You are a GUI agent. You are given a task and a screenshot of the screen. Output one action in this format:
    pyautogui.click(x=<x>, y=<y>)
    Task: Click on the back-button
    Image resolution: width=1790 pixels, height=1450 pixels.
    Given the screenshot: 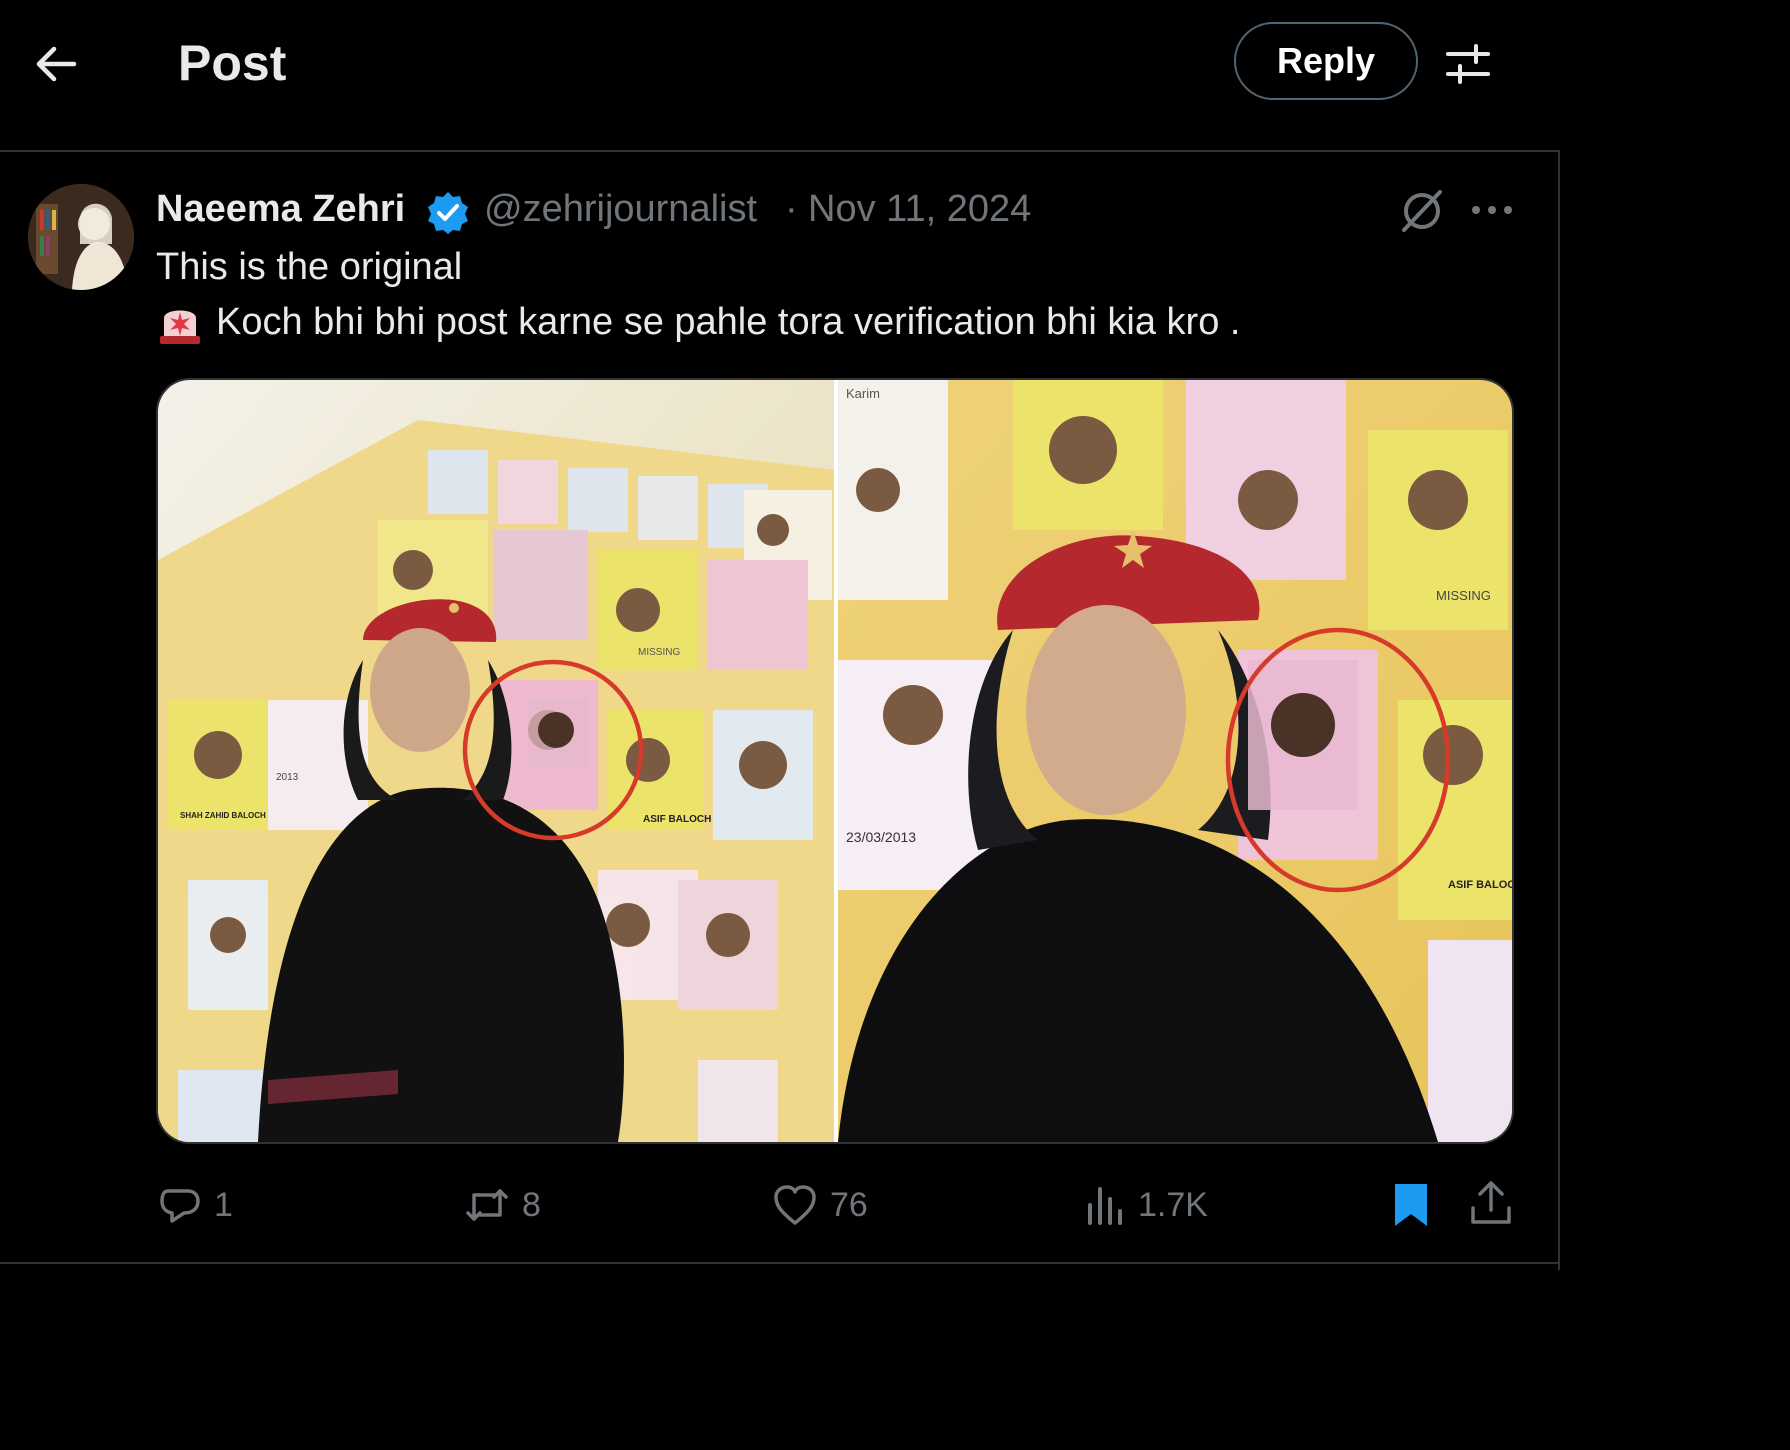 What is the action you would take?
    pyautogui.click(x=56, y=64)
    